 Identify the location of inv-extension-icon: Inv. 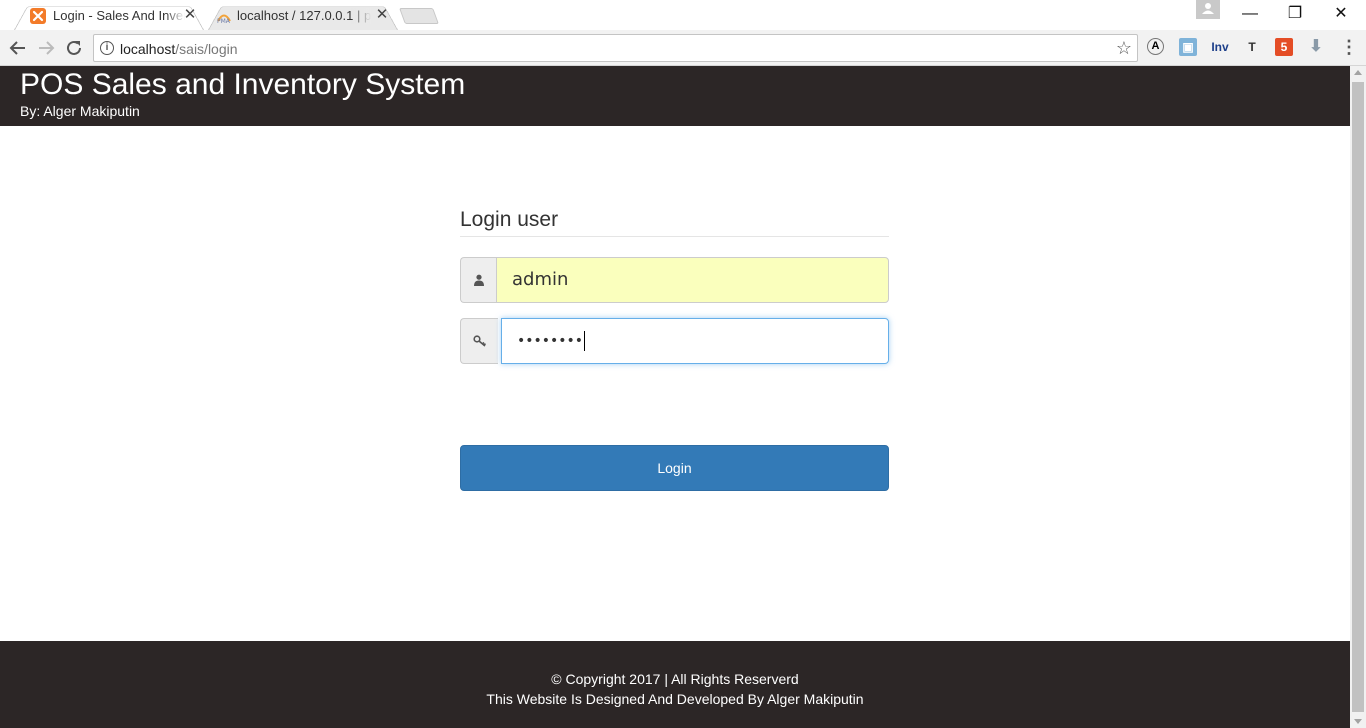
(1220, 47).